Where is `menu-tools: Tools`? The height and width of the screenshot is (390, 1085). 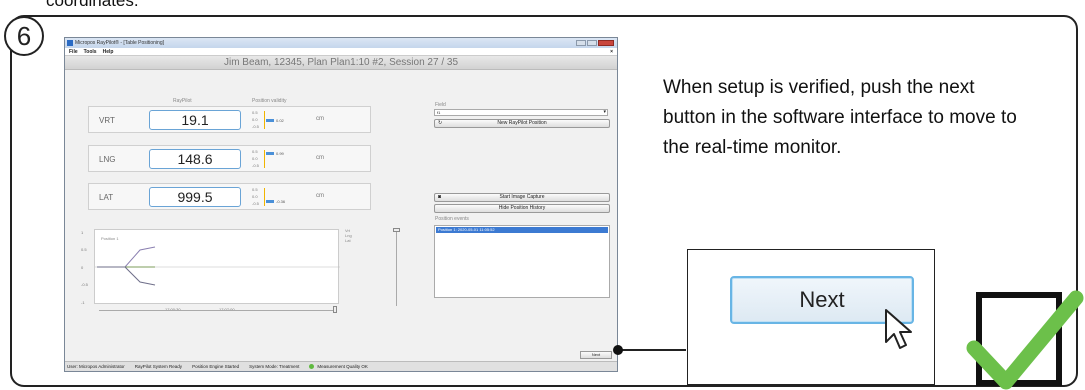
menu-tools: Tools is located at coordinates (90, 52).